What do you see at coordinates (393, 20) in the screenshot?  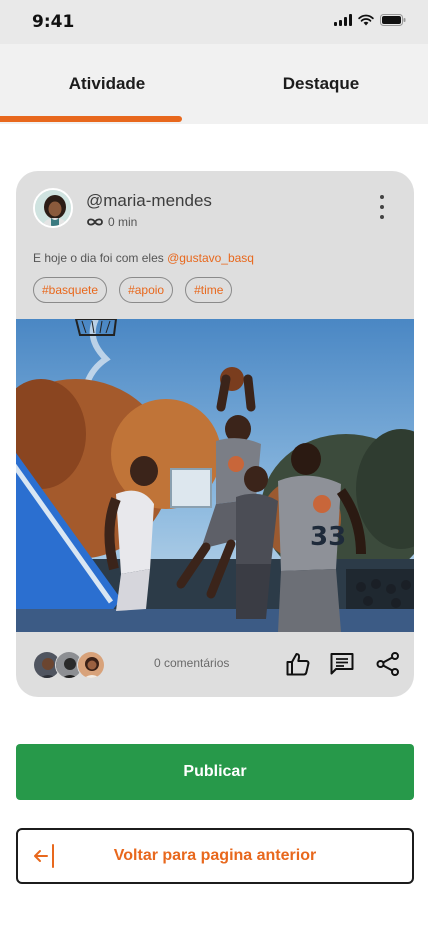 I see `battery-icon` at bounding box center [393, 20].